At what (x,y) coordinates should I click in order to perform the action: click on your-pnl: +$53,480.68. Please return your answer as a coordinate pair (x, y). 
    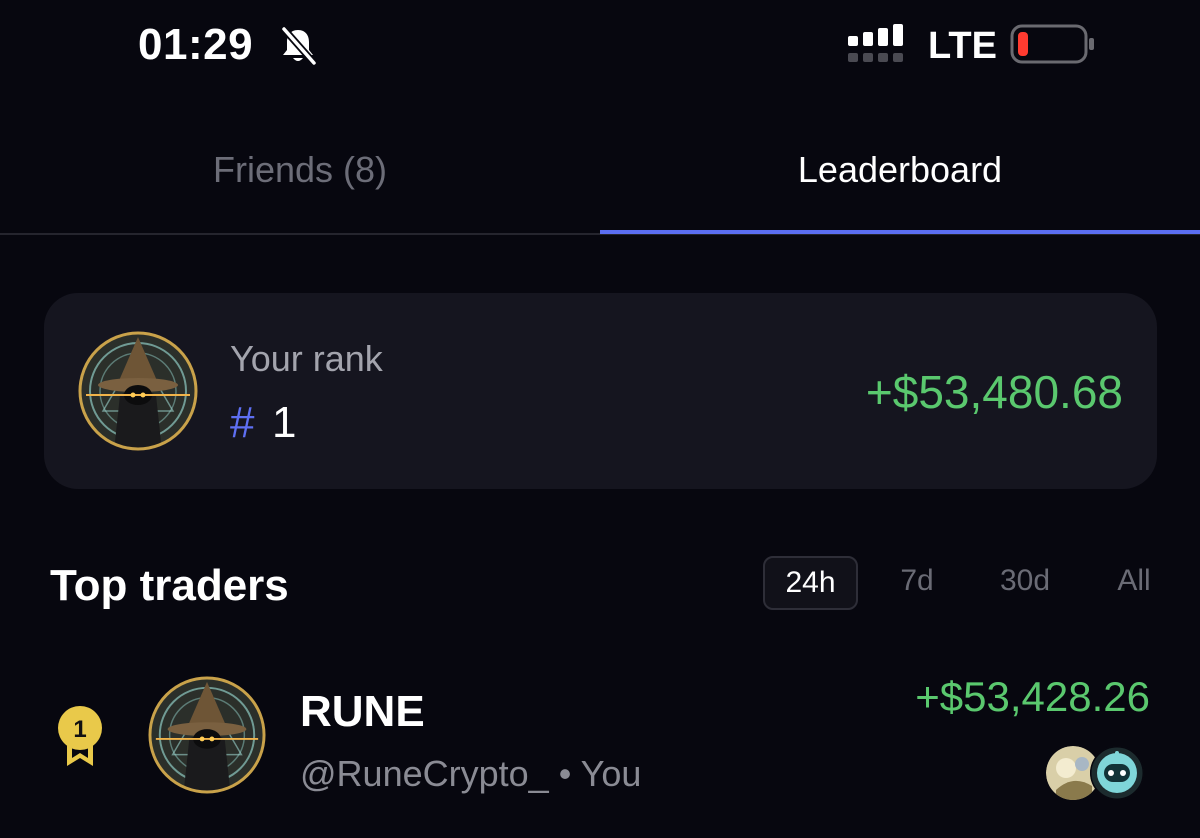
    Looking at the image, I should click on (994, 392).